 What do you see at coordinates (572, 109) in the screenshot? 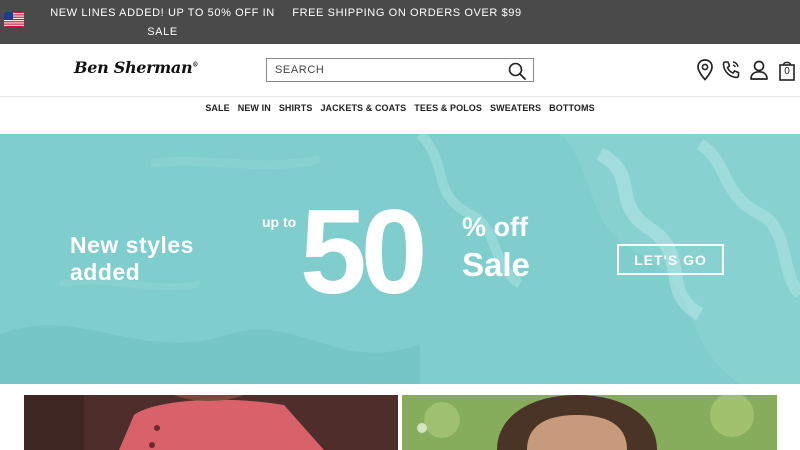
I see `nav-item-bottoms: BOTTOMS` at bounding box center [572, 109].